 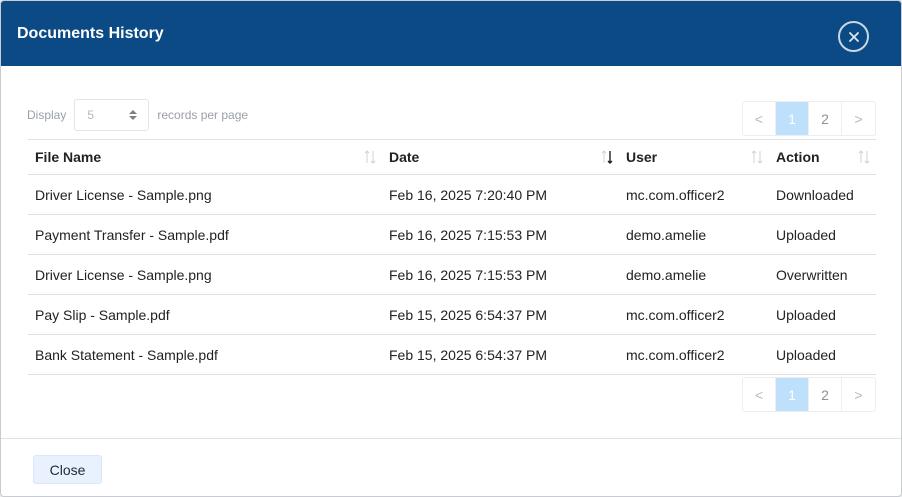 What do you see at coordinates (90, 33) in the screenshot?
I see `modal-title: Documents History` at bounding box center [90, 33].